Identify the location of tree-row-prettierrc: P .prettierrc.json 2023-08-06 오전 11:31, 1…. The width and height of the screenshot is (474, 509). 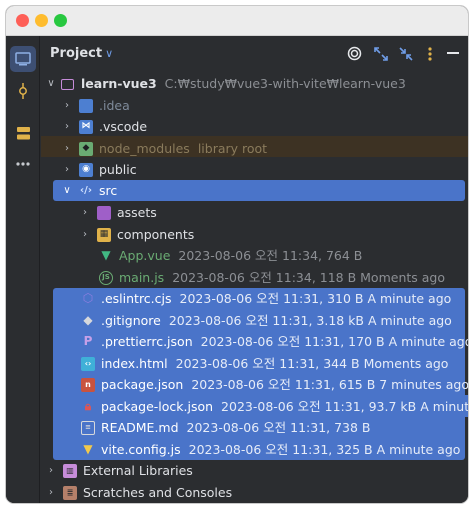
(254, 342).